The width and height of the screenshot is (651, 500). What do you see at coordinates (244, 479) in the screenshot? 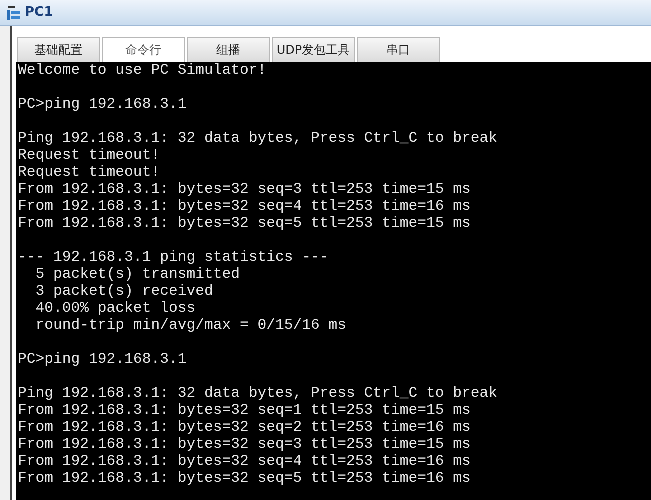
I see `terminal-line: From 192.168.3.1: bytes=32 seq=5 ttl=253 time=16 ms` at bounding box center [244, 479].